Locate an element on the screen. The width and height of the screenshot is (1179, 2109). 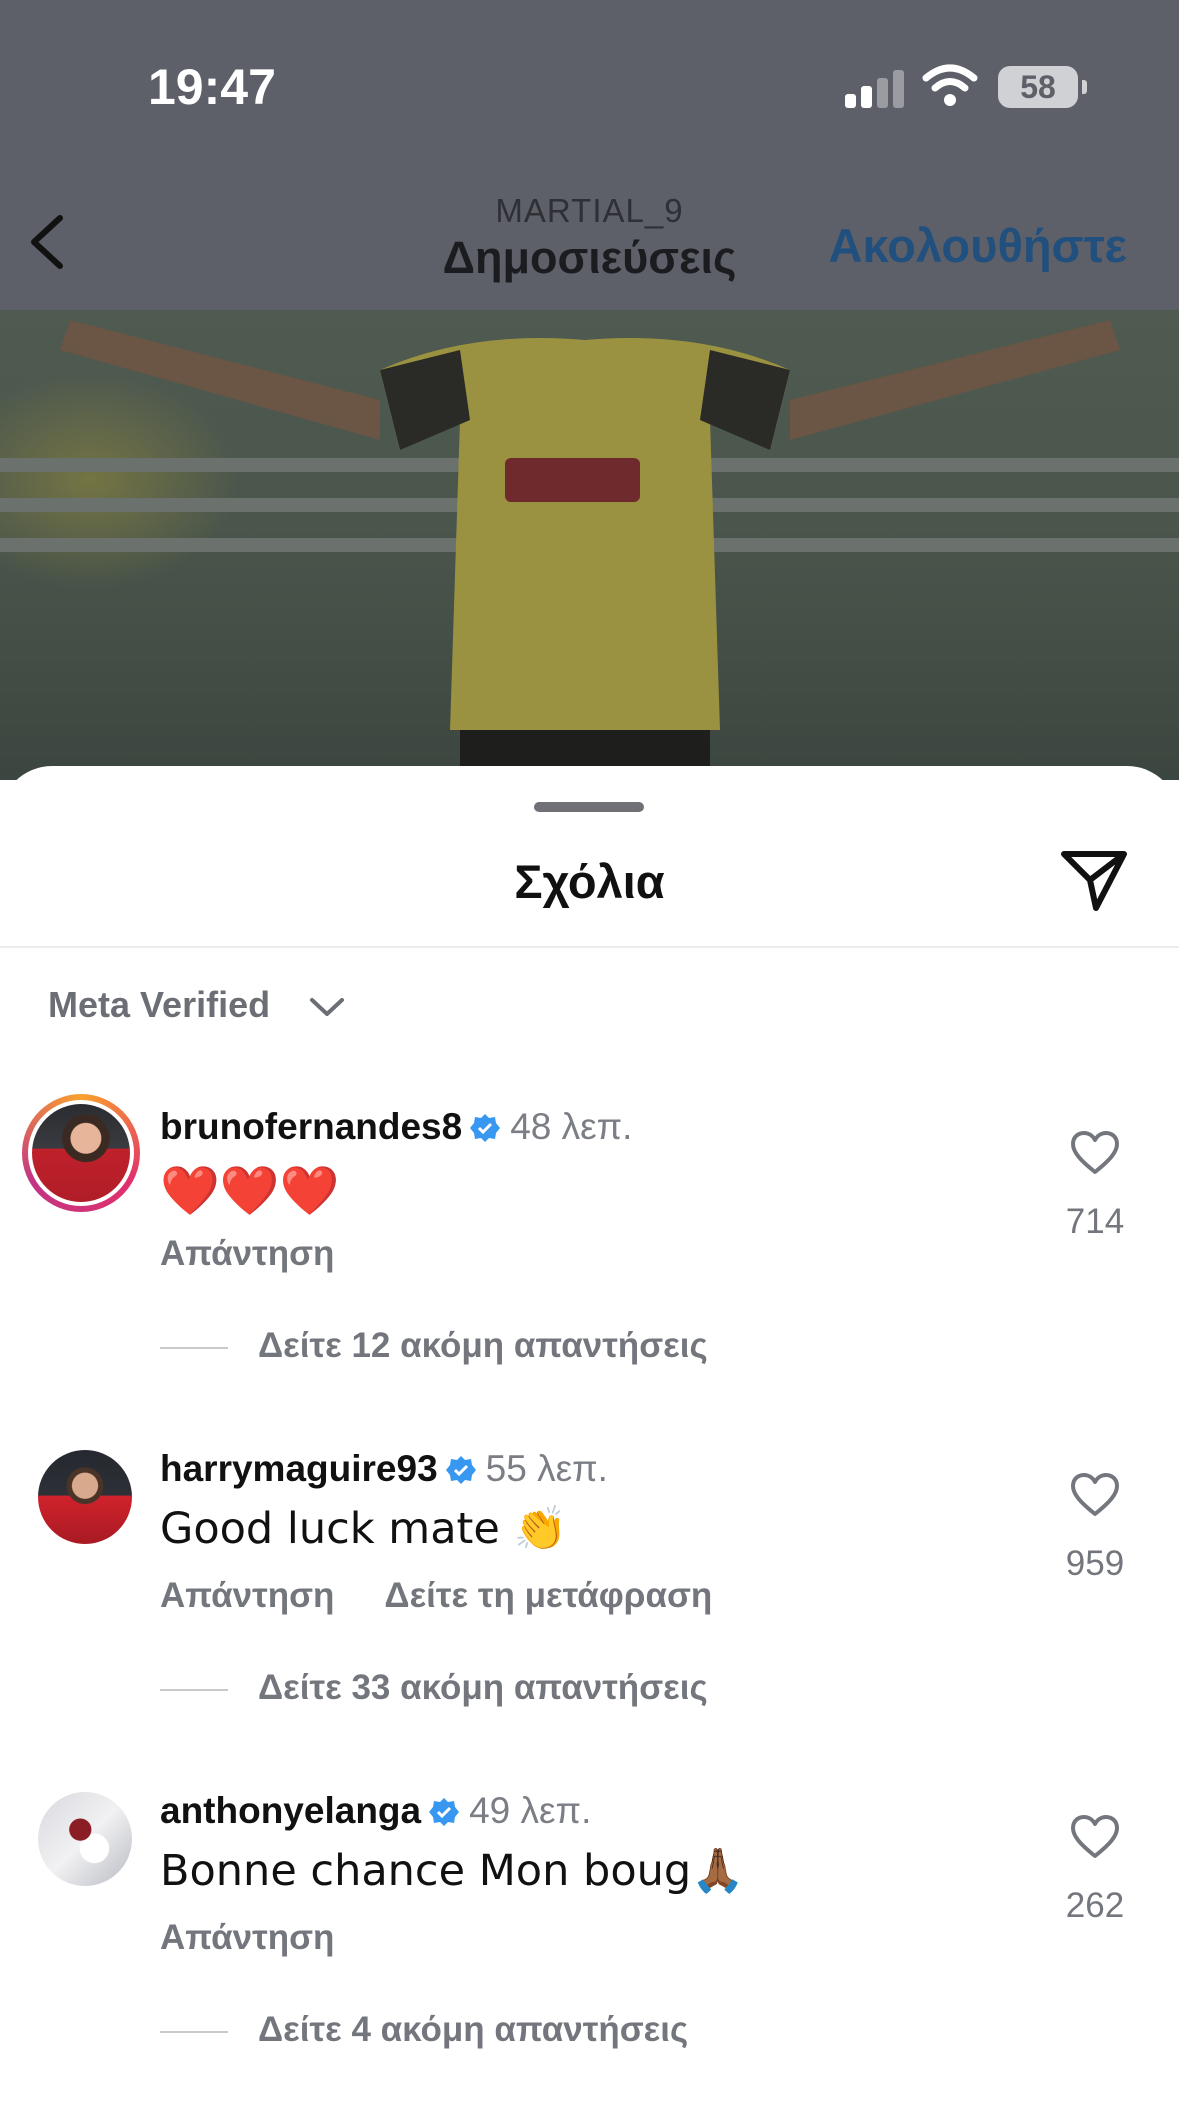
comments-filter-dropdown: Meta Verified is located at coordinates (159, 1005).